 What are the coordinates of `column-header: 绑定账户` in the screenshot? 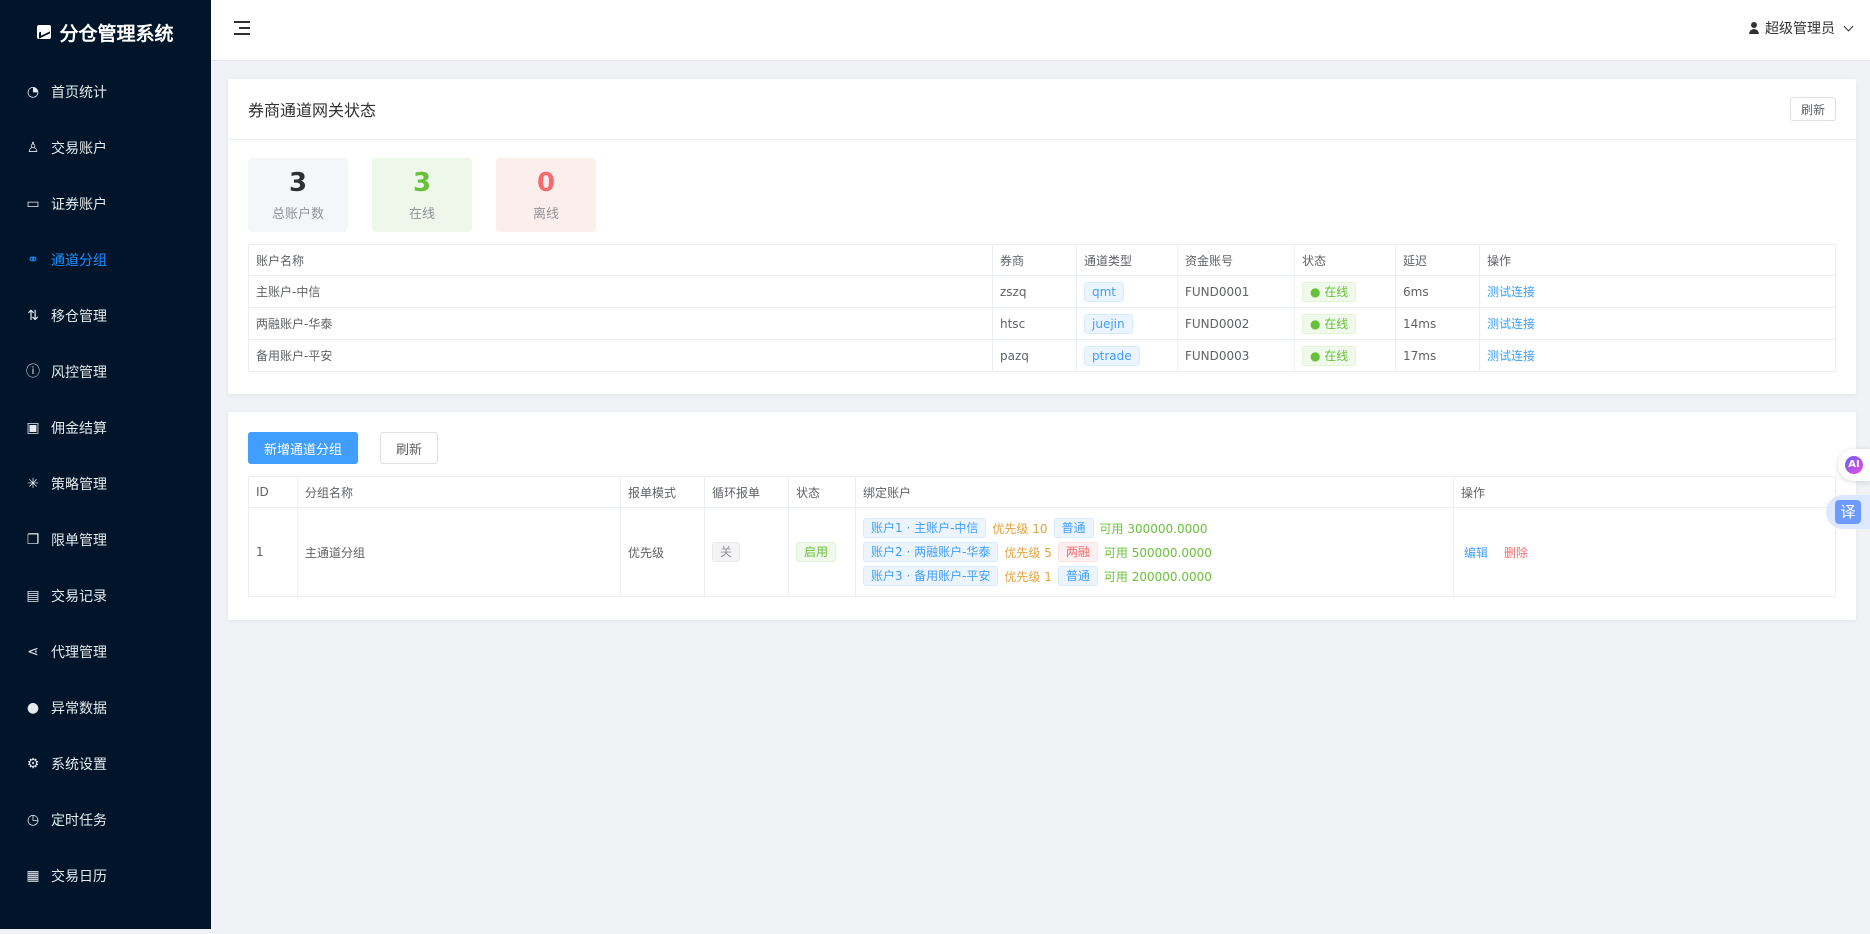 It's located at (1154, 492).